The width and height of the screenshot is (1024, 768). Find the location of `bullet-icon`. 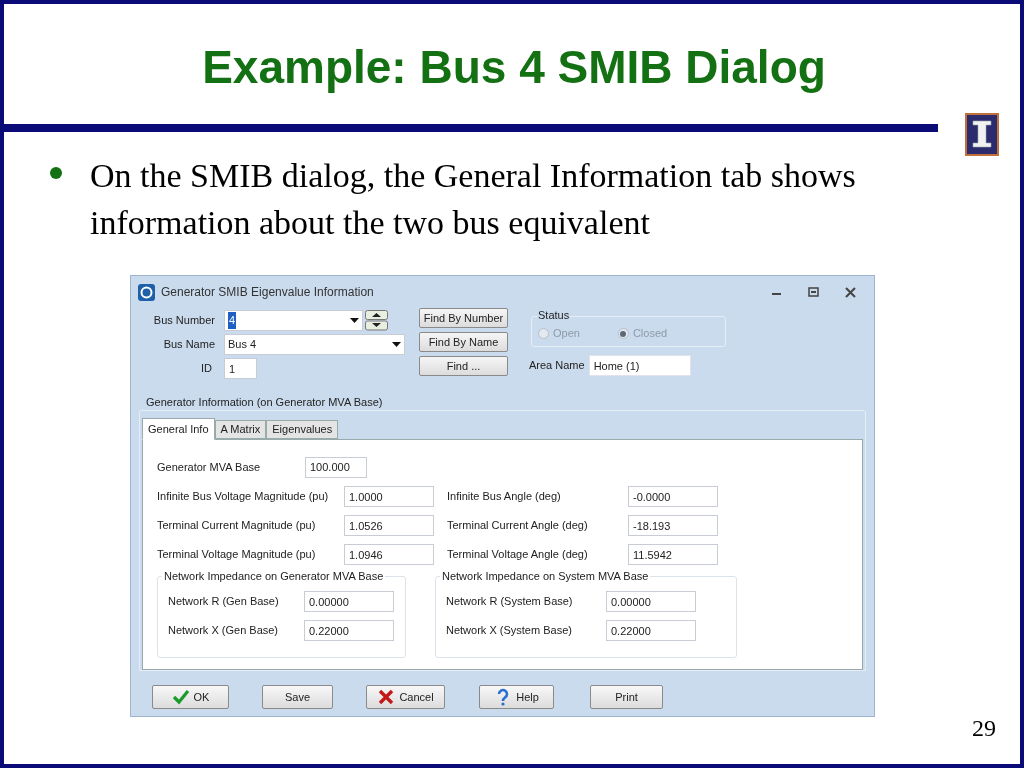

bullet-icon is located at coordinates (56, 173).